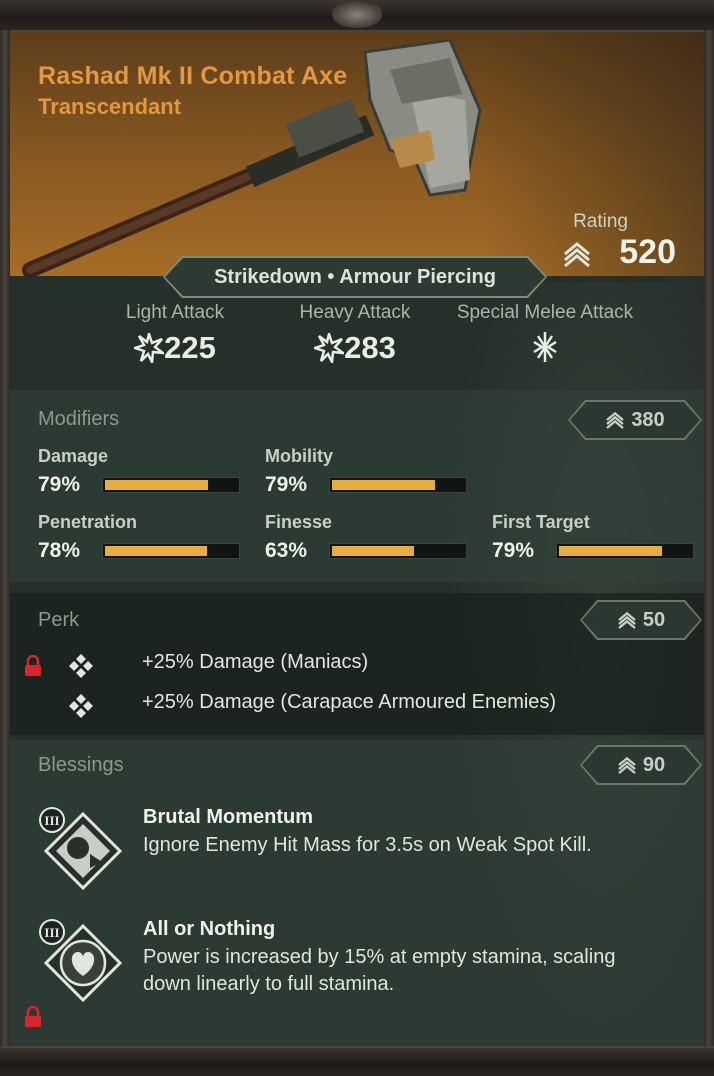 The height and width of the screenshot is (1076, 714). Describe the element at coordinates (59, 550) in the screenshot. I see `modifier-value: 78%` at that location.